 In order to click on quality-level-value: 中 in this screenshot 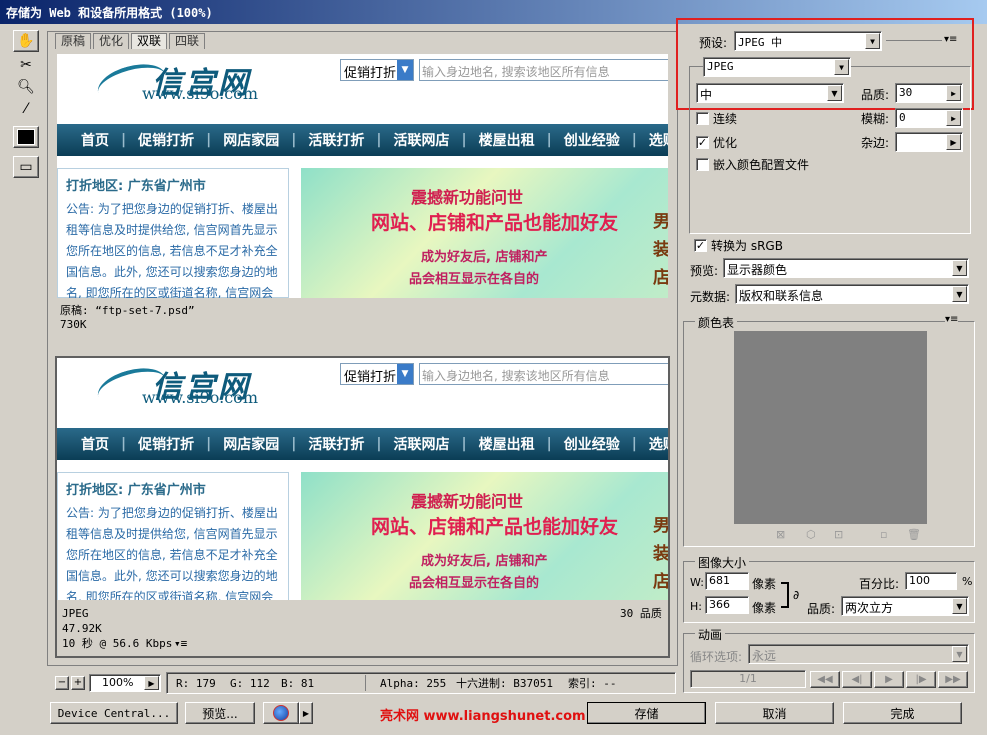, I will do `click(706, 95)`.